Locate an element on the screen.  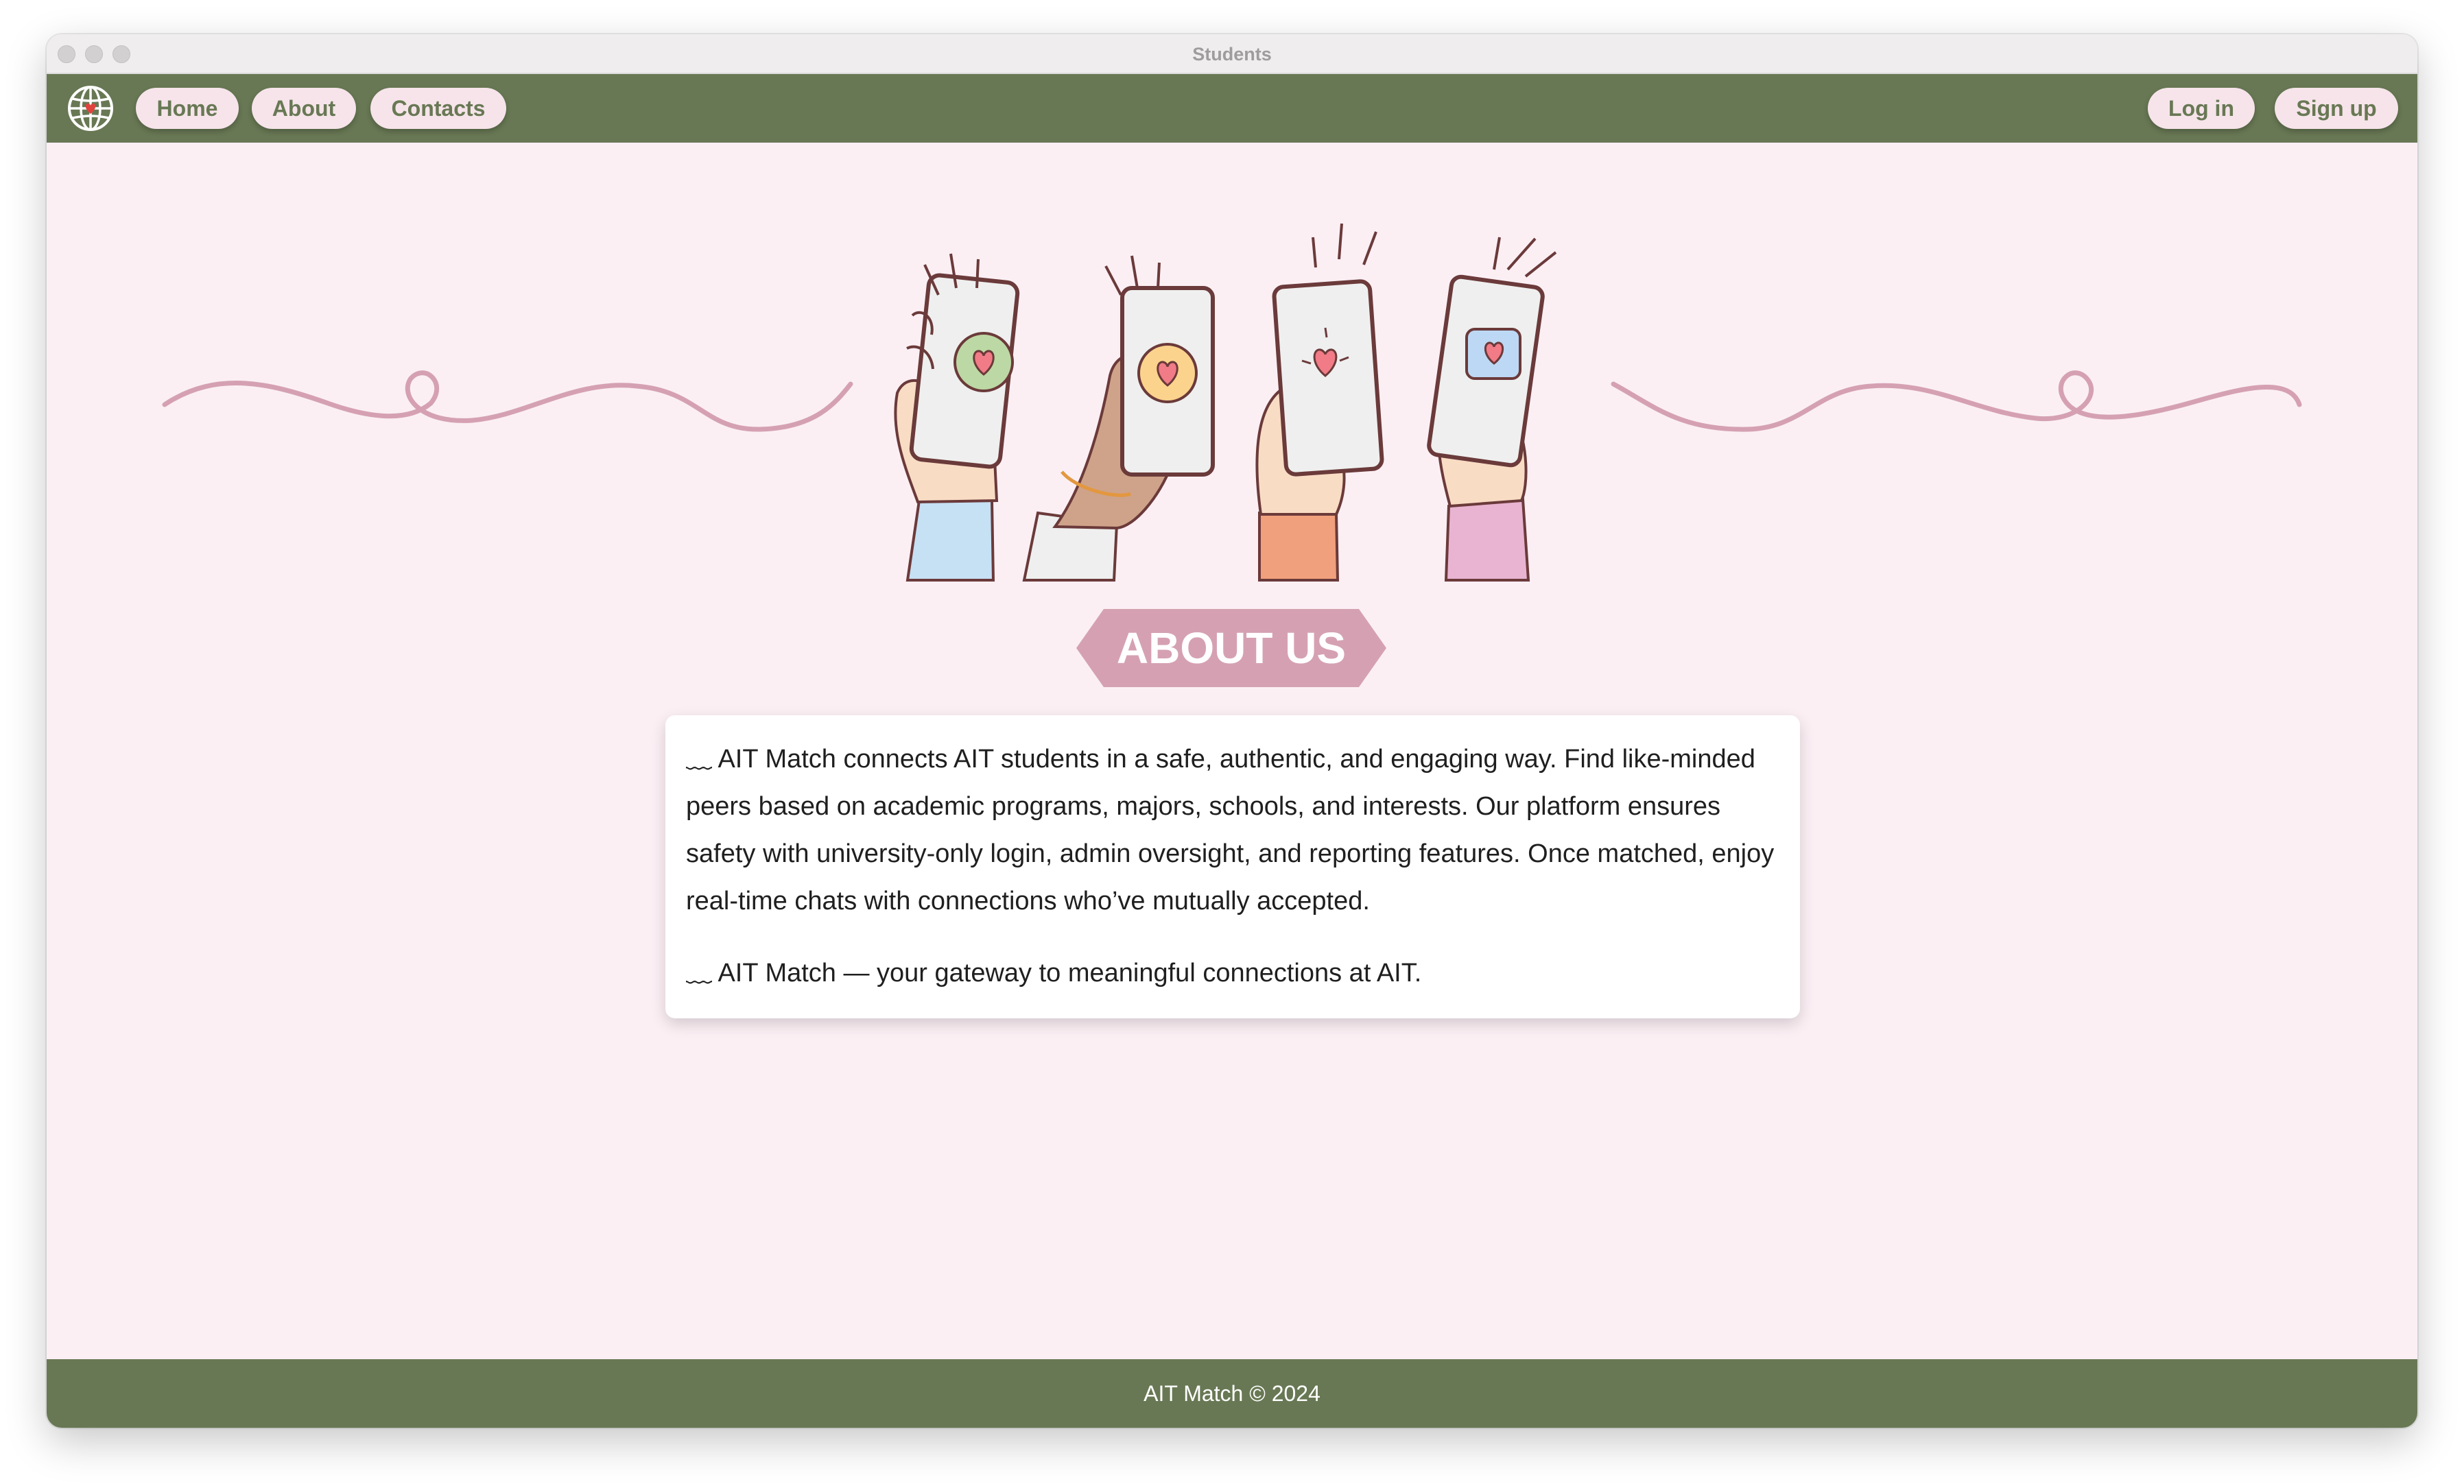
signup-button: Sign up is located at coordinates (2337, 108).